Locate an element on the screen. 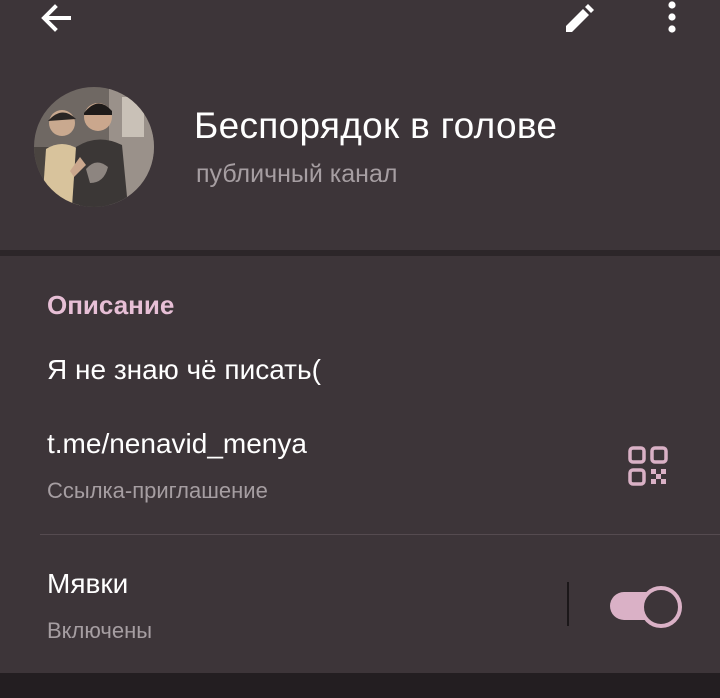 The image size is (720, 698). description-text: Я не знаю чё писать( is located at coordinates (184, 370).